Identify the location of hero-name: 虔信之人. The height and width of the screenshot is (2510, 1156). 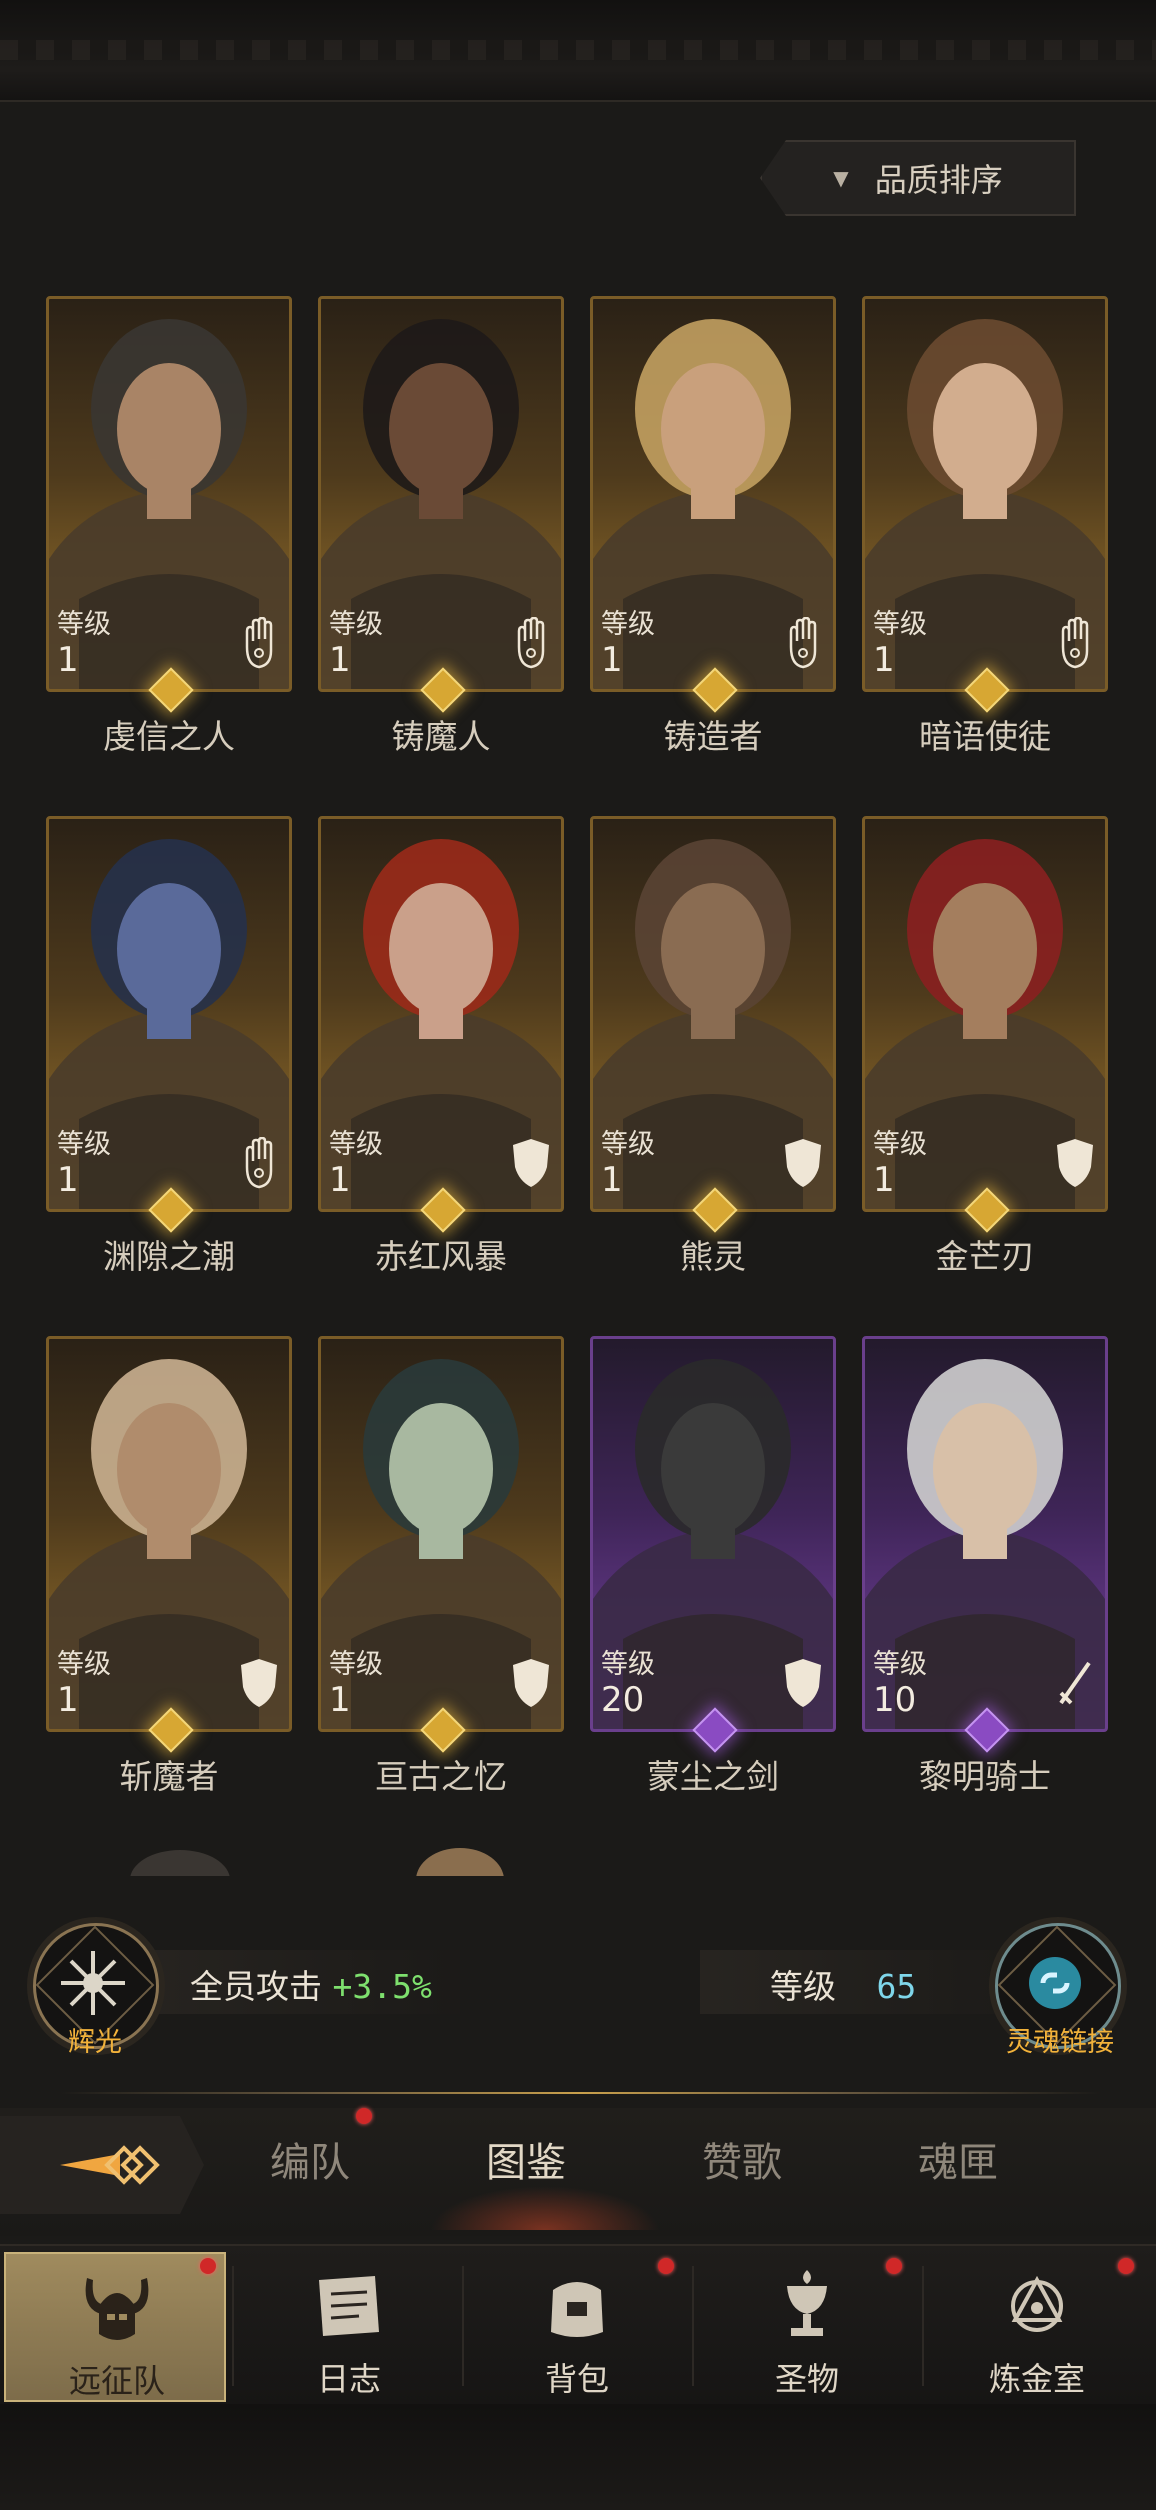
(169, 736).